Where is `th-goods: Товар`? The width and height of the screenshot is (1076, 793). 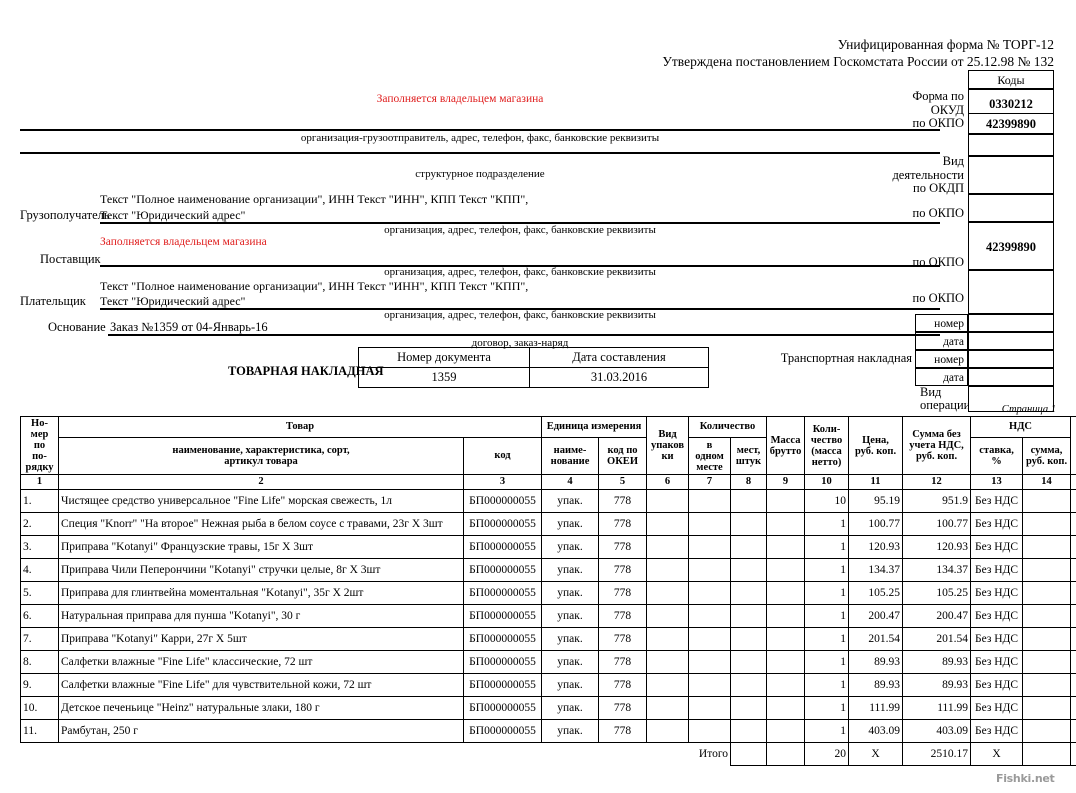
th-goods: Товар is located at coordinates (300, 427).